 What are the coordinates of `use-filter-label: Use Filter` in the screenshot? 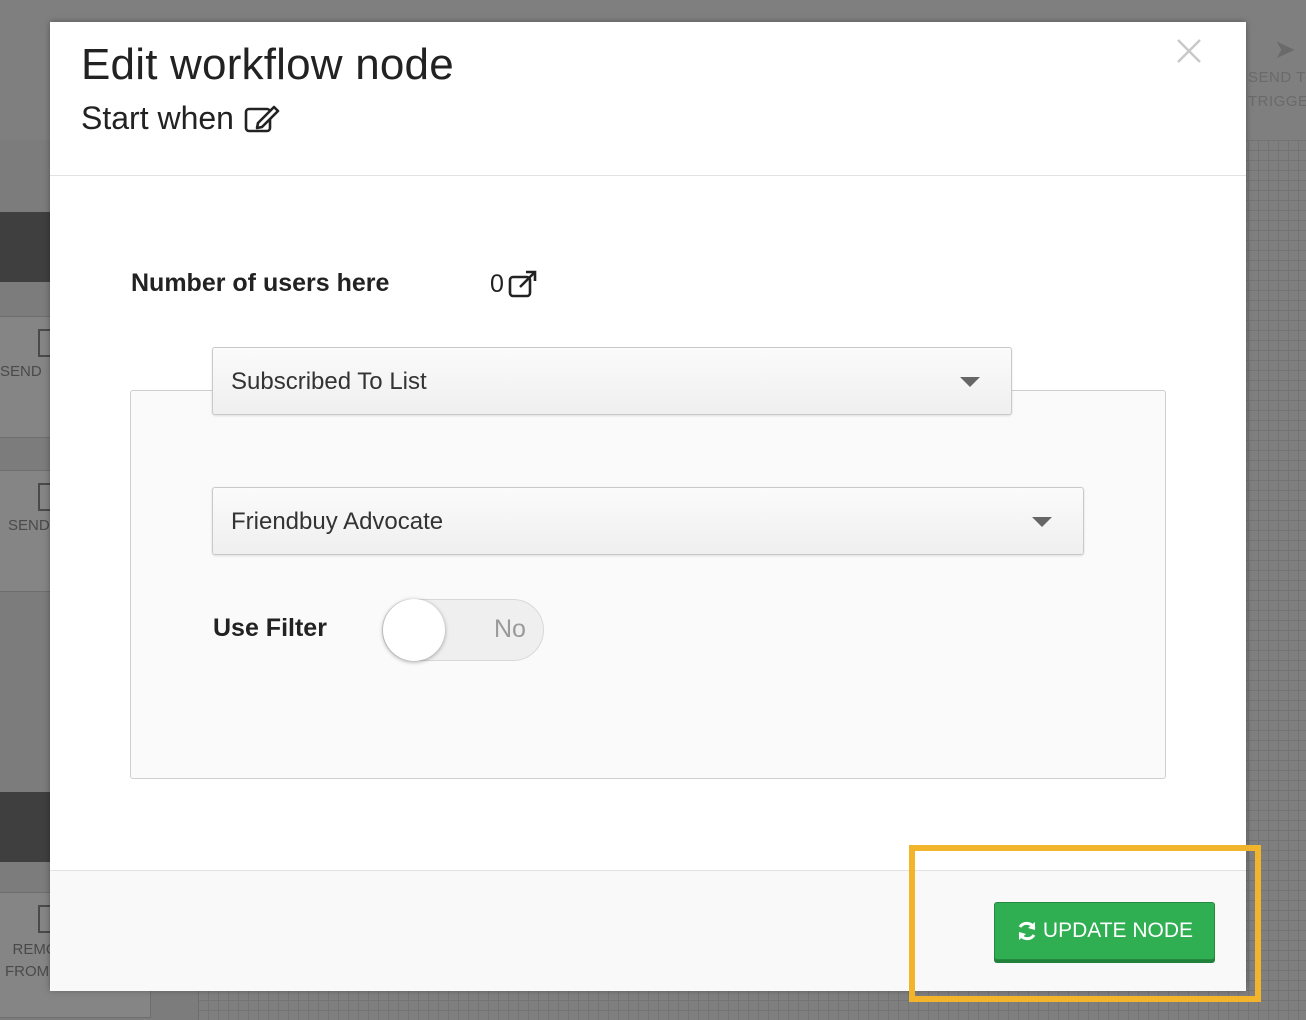 It's located at (270, 628).